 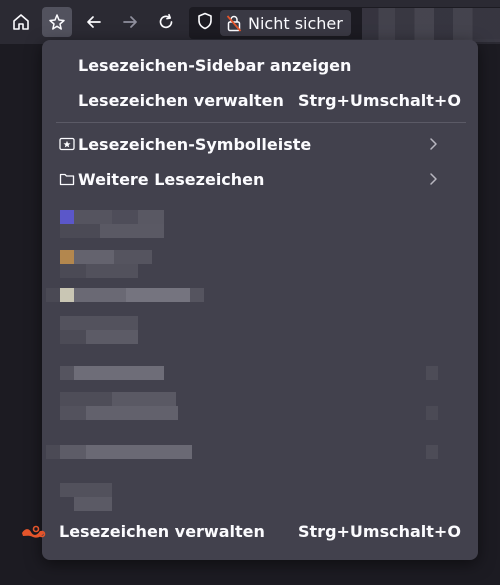 I want to click on arrow-right-icon, so click(x=130, y=22).